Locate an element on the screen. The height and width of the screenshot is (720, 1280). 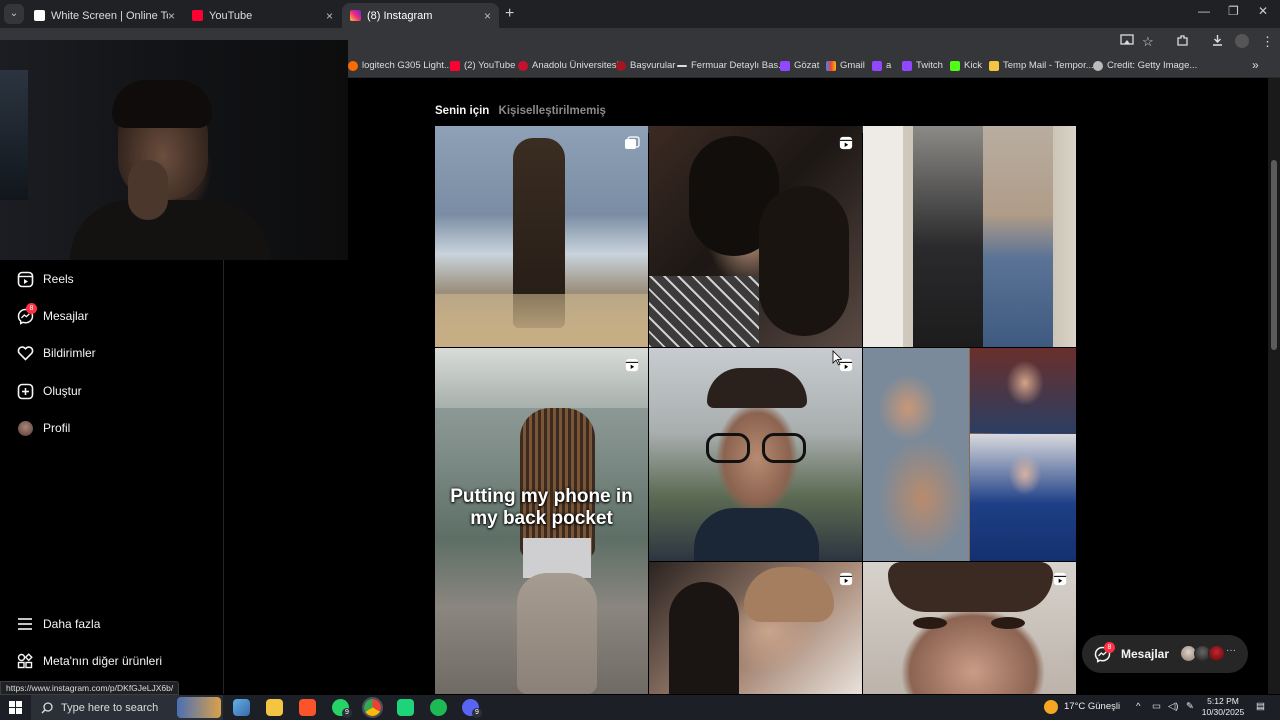
eye-shape is located at coordinates (930, 623).